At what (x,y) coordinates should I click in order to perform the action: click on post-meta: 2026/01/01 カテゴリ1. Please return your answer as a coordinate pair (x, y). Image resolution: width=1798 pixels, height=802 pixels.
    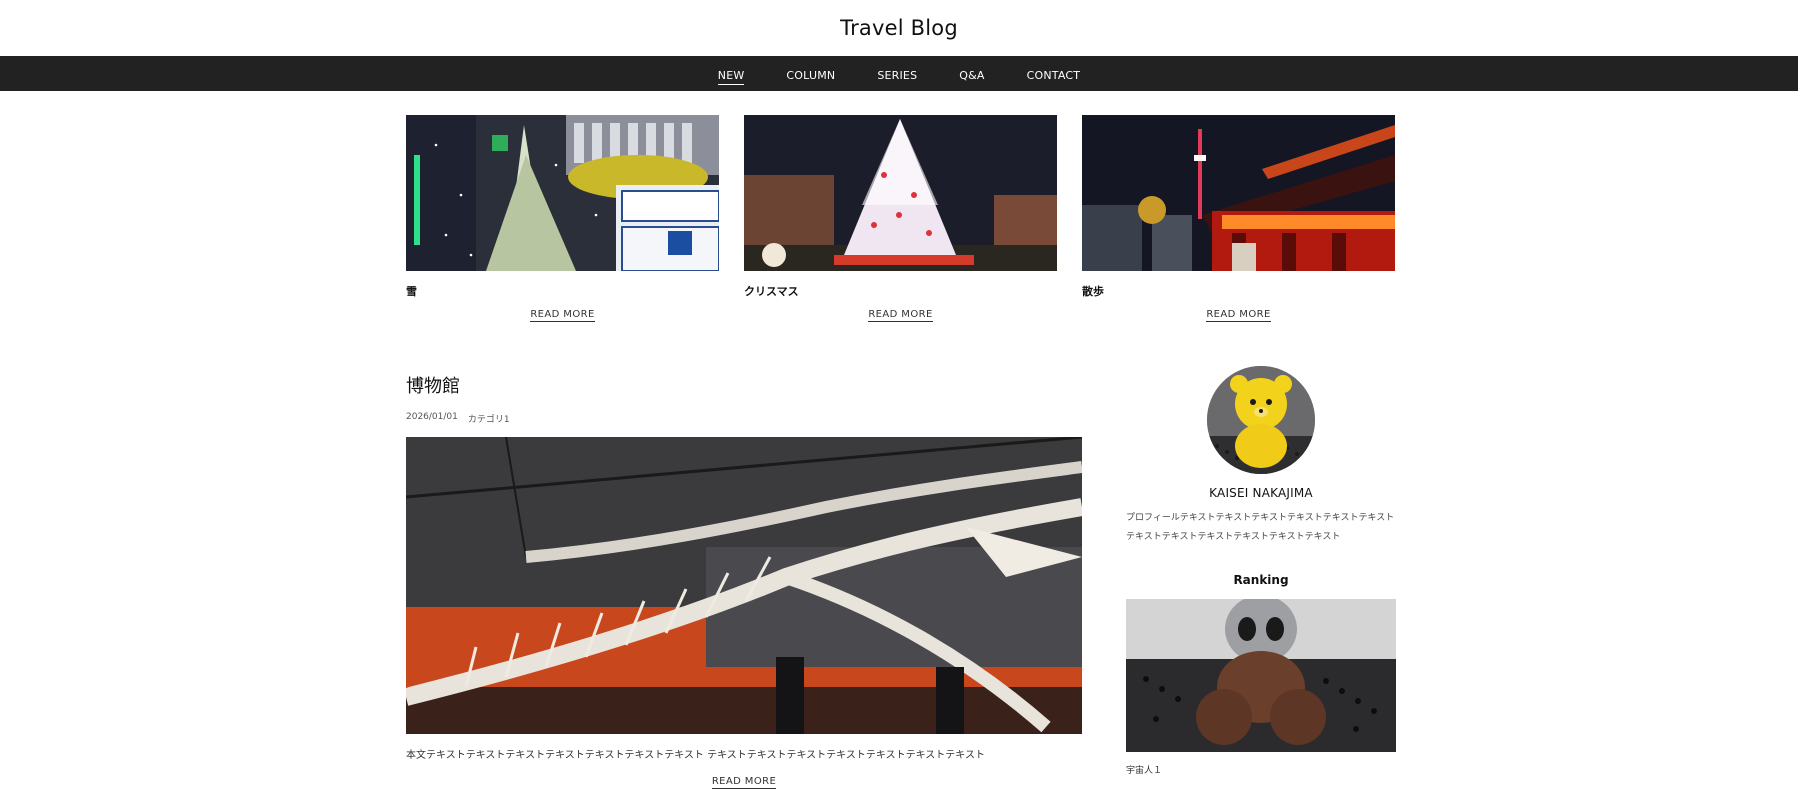
    Looking at the image, I should click on (744, 418).